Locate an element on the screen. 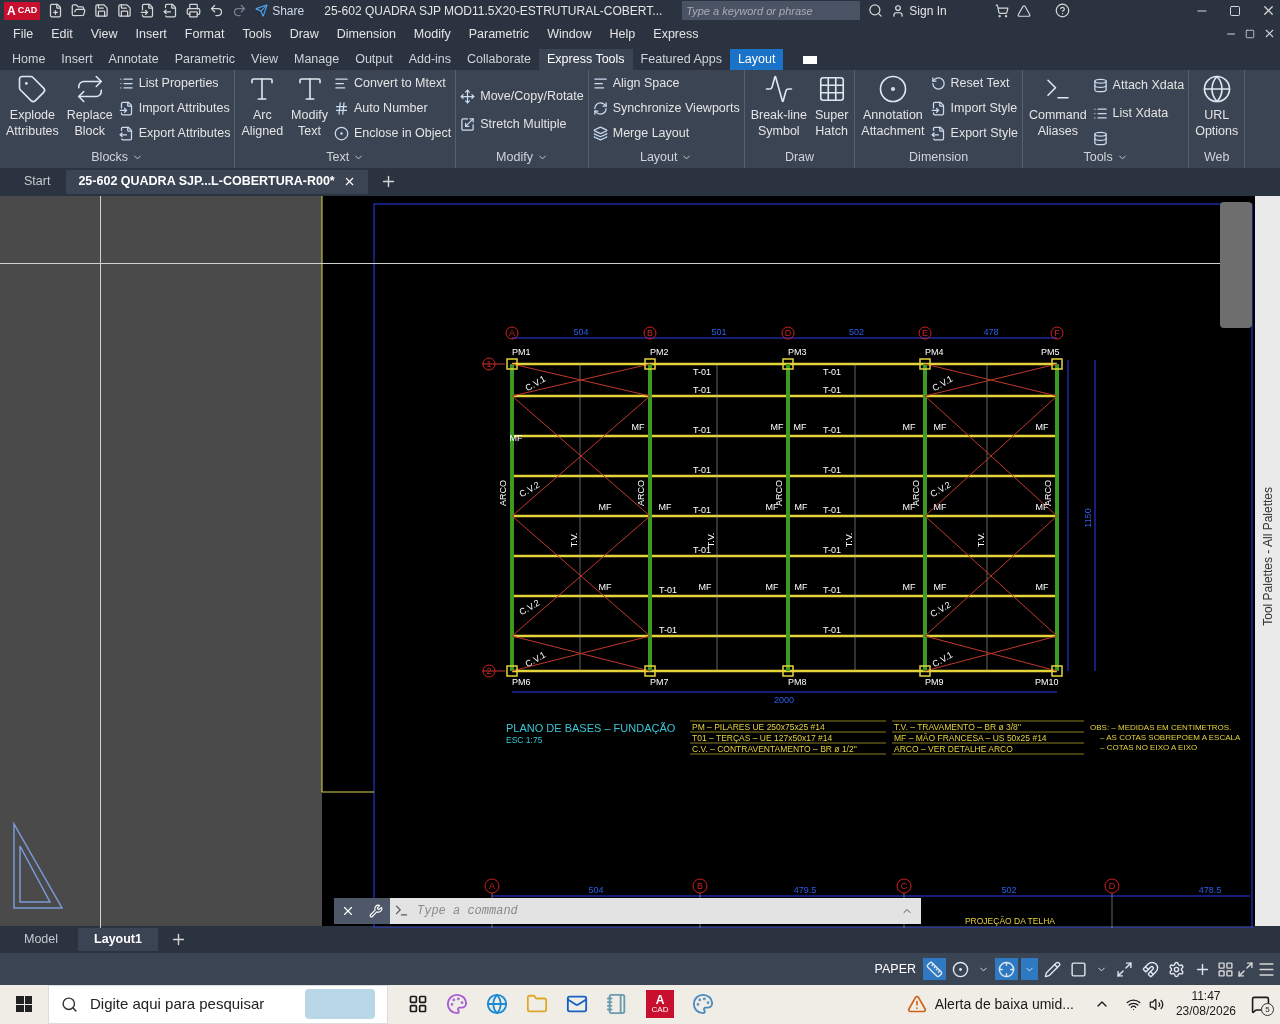 This screenshot has height=1024, width=1280. menu-item: Modify is located at coordinates (432, 34).